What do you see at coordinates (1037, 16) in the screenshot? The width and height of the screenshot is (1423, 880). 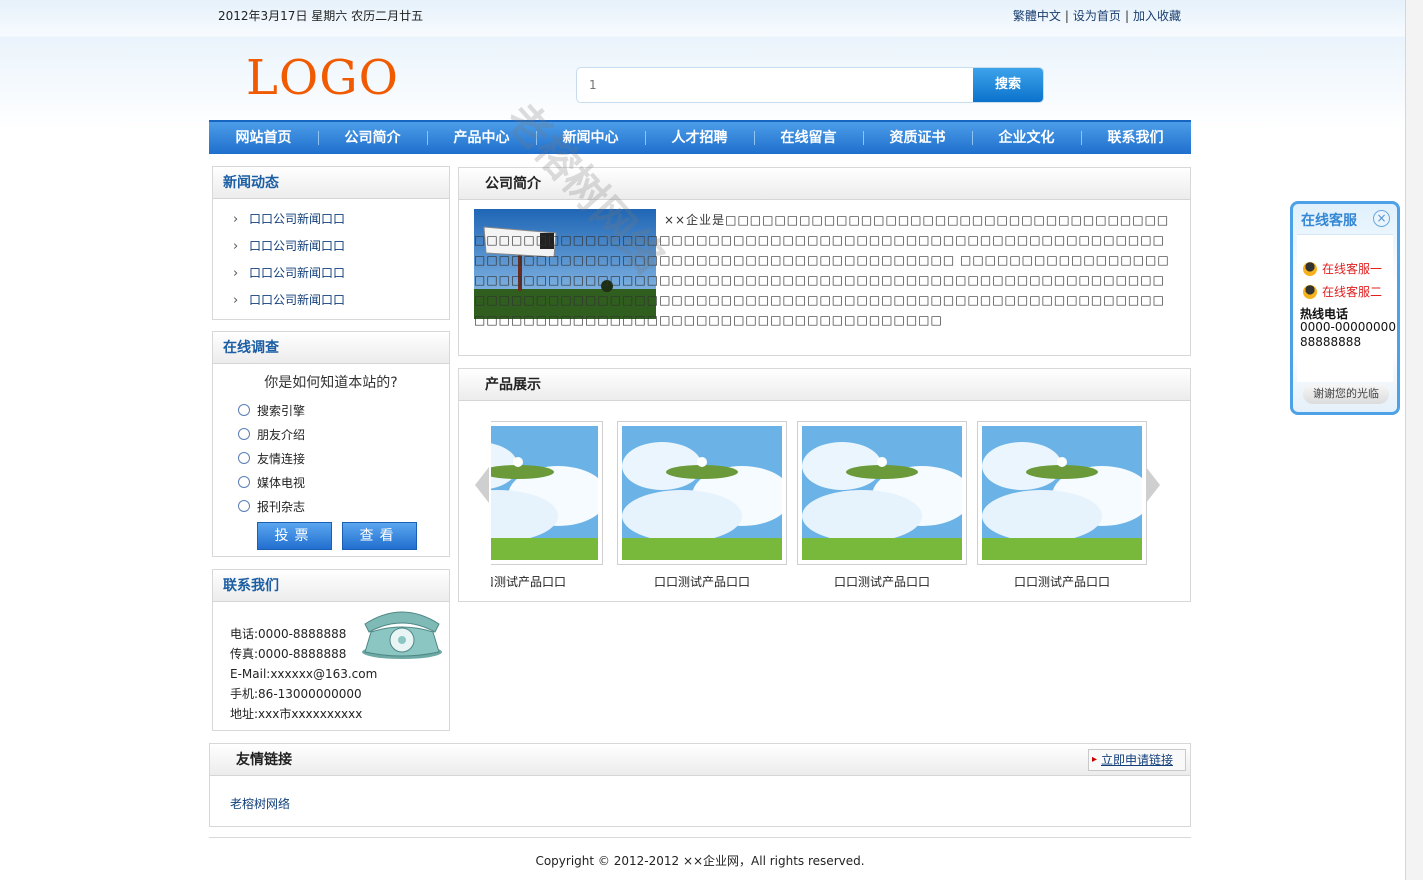 I see `traditional-chinese-link: 繁體中文` at bounding box center [1037, 16].